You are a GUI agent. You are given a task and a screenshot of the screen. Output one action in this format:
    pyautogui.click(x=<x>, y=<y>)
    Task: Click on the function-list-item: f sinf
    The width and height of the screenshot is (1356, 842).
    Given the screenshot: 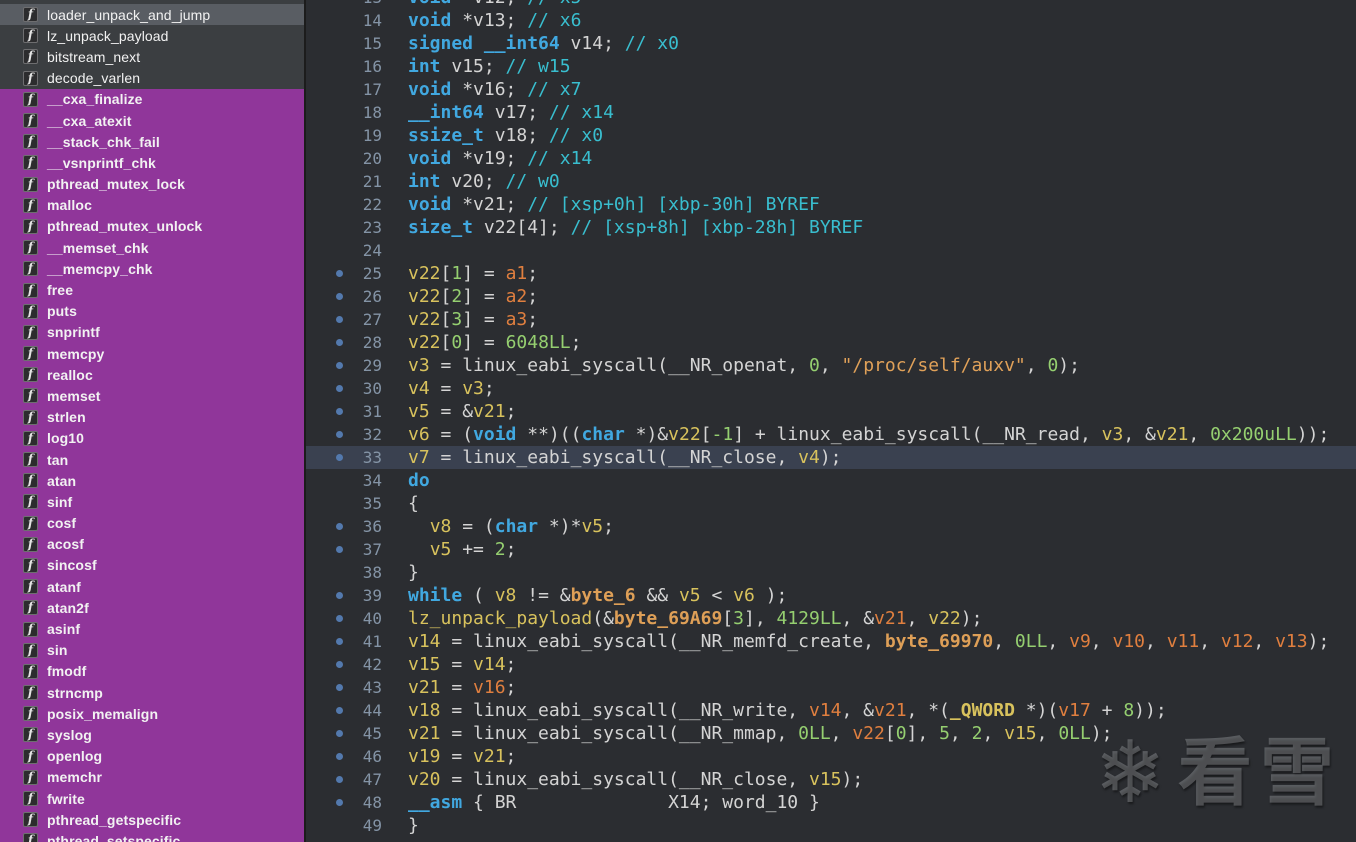 What is the action you would take?
    pyautogui.click(x=152, y=502)
    